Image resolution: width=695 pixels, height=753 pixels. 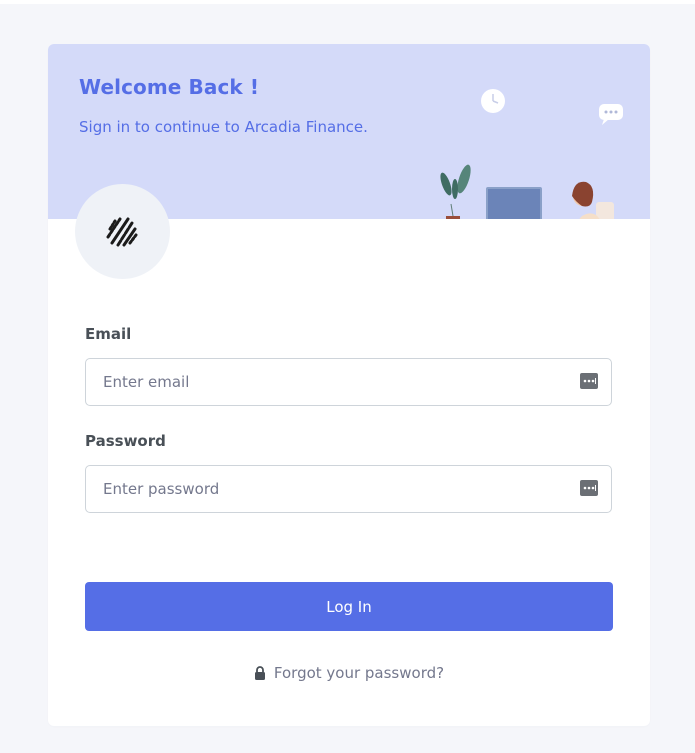 What do you see at coordinates (347, 2) in the screenshot?
I see `page-top-strip` at bounding box center [347, 2].